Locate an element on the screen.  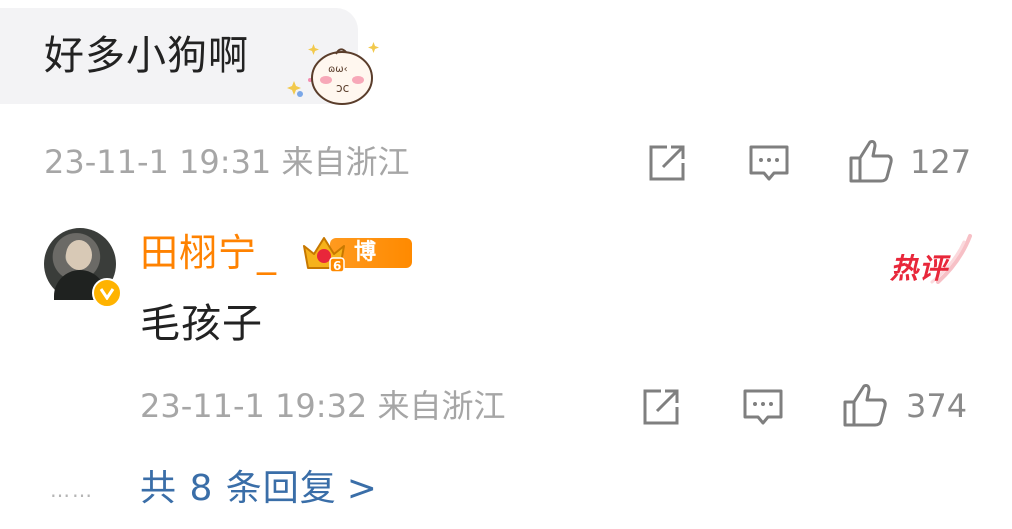
avatar is located at coordinates (83, 268).